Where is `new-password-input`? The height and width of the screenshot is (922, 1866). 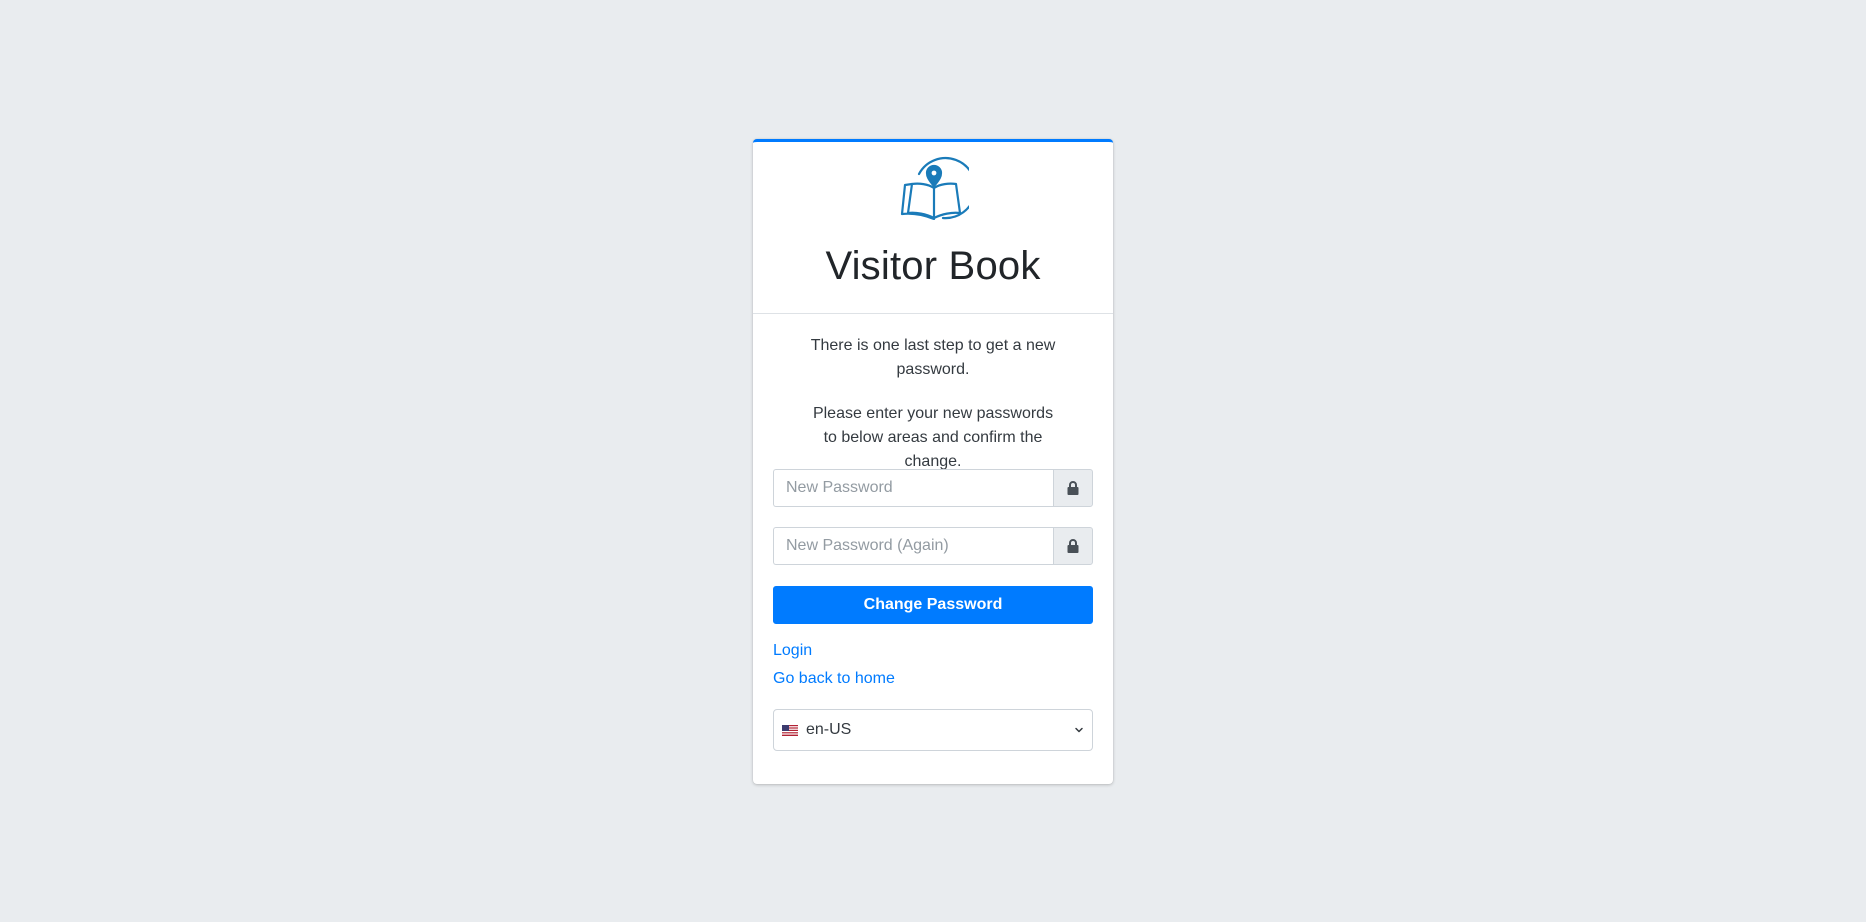 new-password-input is located at coordinates (913, 488).